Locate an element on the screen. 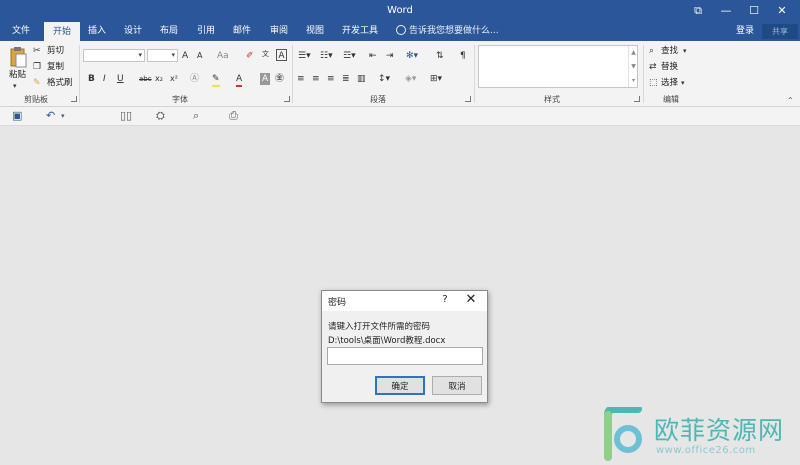 The image size is (800, 465). password-input is located at coordinates (405, 356).